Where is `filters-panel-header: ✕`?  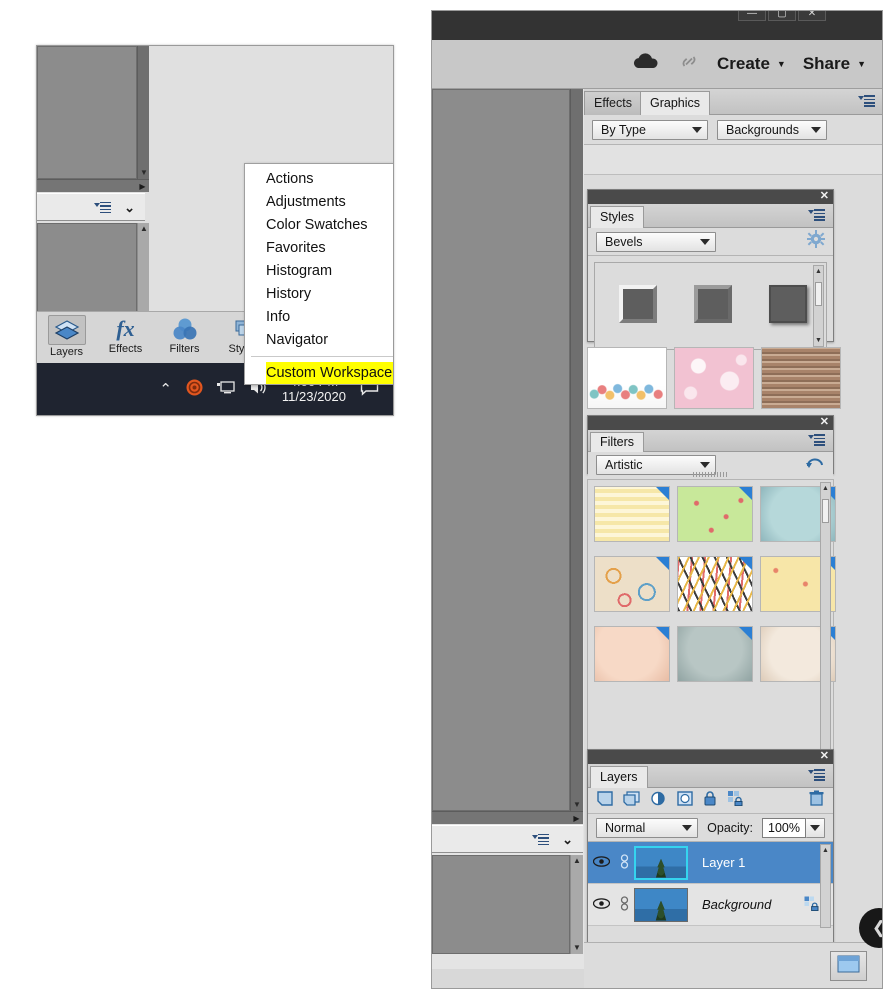 filters-panel-header: ✕ is located at coordinates (710, 423).